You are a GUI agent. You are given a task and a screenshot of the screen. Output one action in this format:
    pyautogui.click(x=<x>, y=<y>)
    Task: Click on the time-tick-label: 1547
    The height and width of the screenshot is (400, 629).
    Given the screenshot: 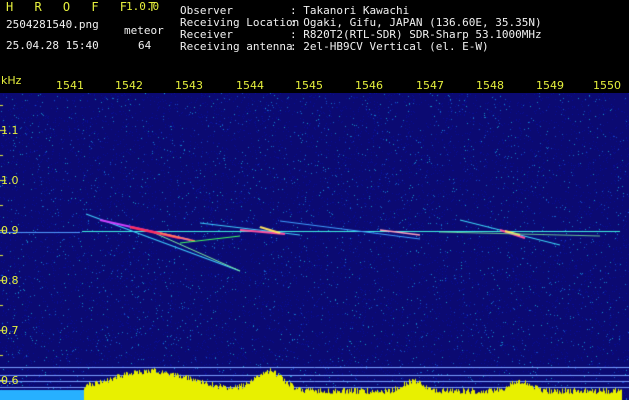 What is the action you would take?
    pyautogui.click(x=430, y=85)
    